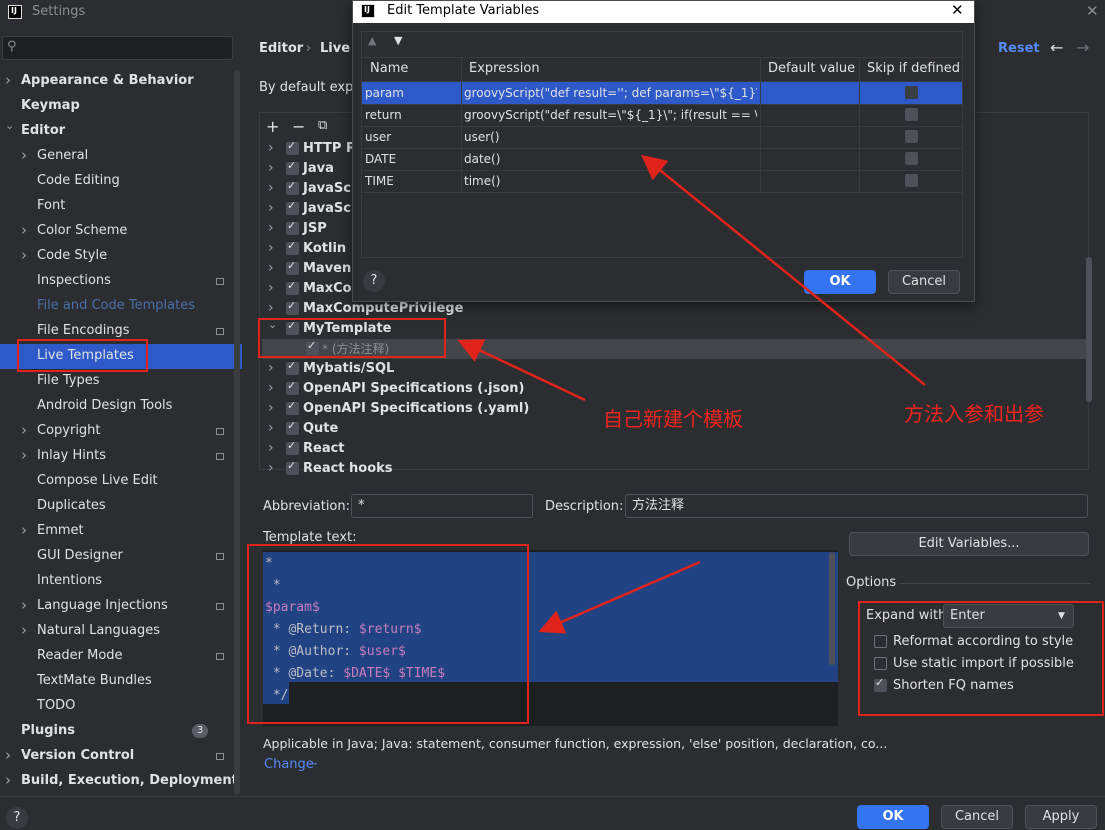 The height and width of the screenshot is (830, 1105). I want to click on arrow-to-variables, so click(783, 270).